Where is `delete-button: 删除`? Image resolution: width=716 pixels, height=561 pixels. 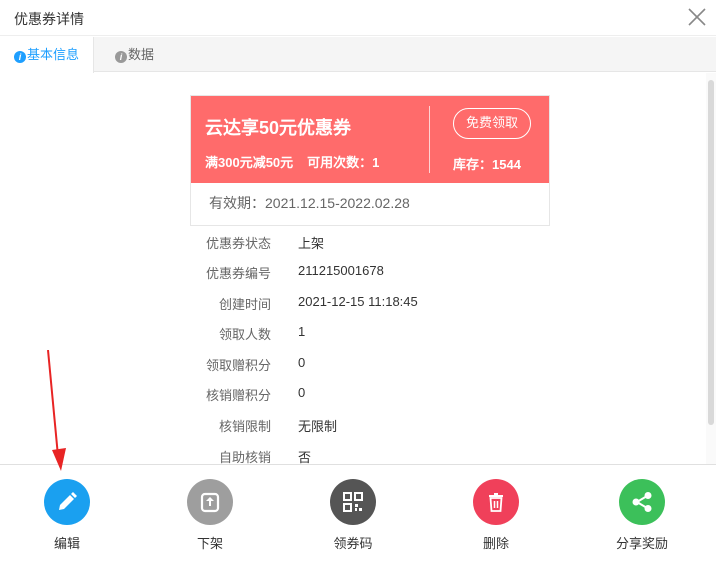 delete-button: 删除 is located at coordinates (496, 515).